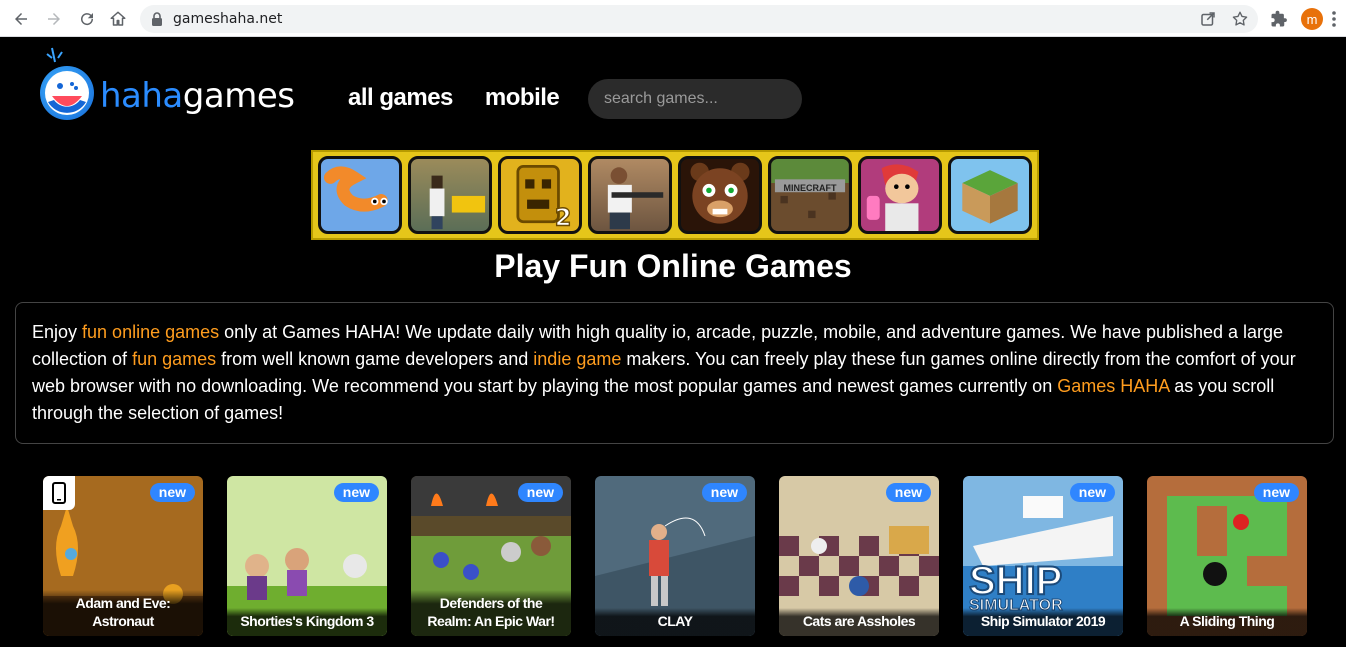 The width and height of the screenshot is (1346, 647). I want to click on game-card: new CLAY, so click(675, 556).